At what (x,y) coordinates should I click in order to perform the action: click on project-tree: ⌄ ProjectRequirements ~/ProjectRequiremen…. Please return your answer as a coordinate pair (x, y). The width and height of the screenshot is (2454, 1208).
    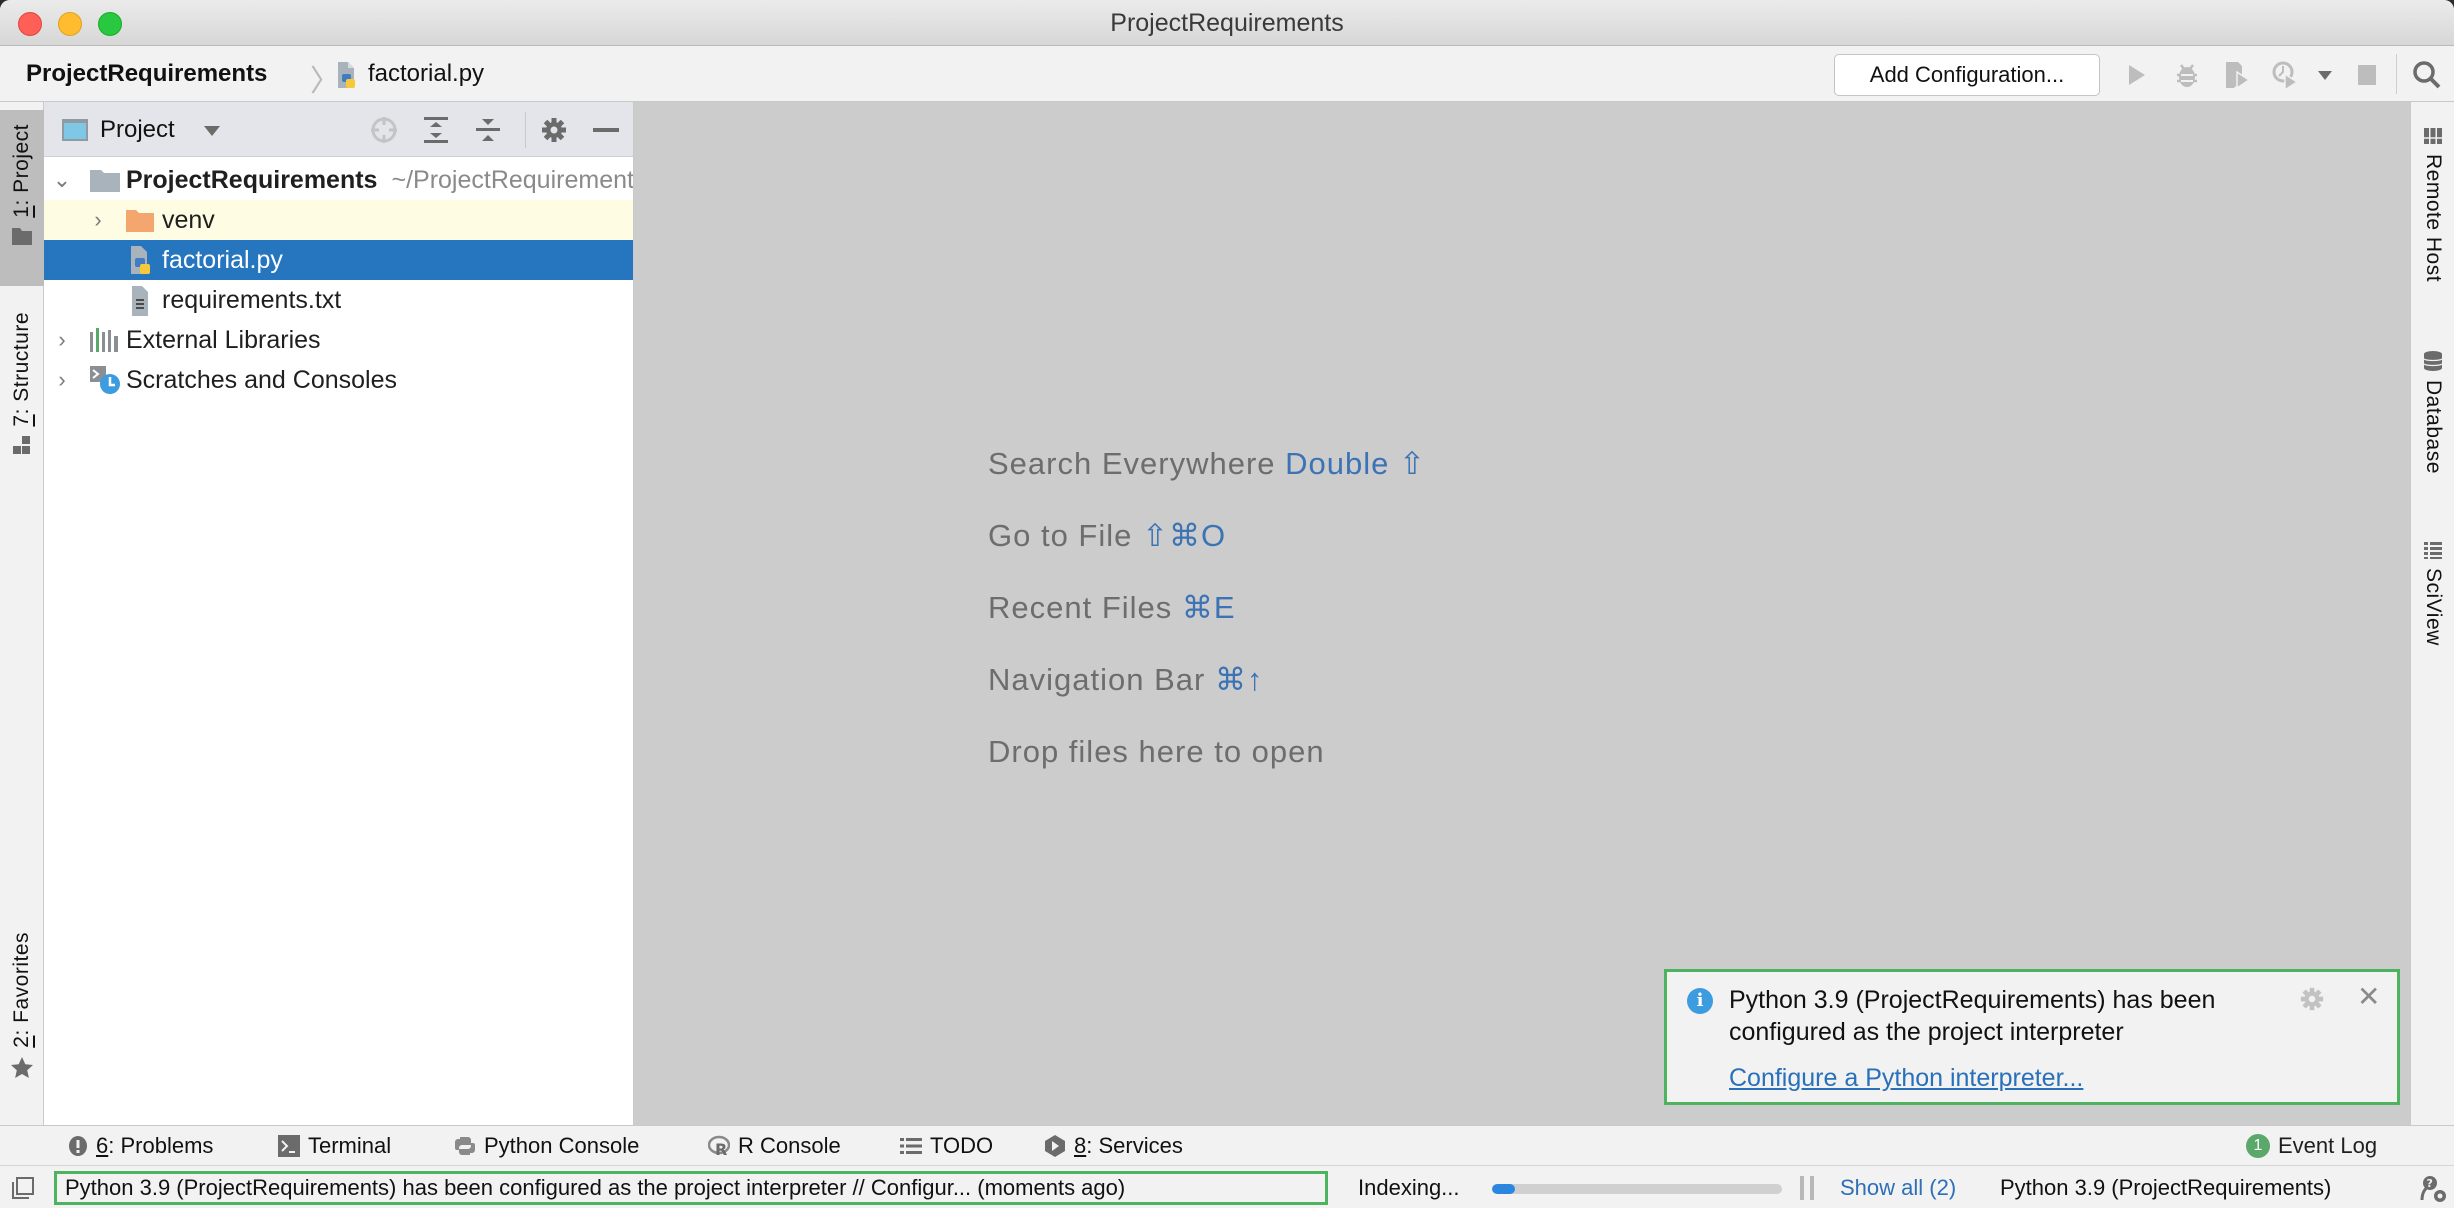
    Looking at the image, I should click on (338, 280).